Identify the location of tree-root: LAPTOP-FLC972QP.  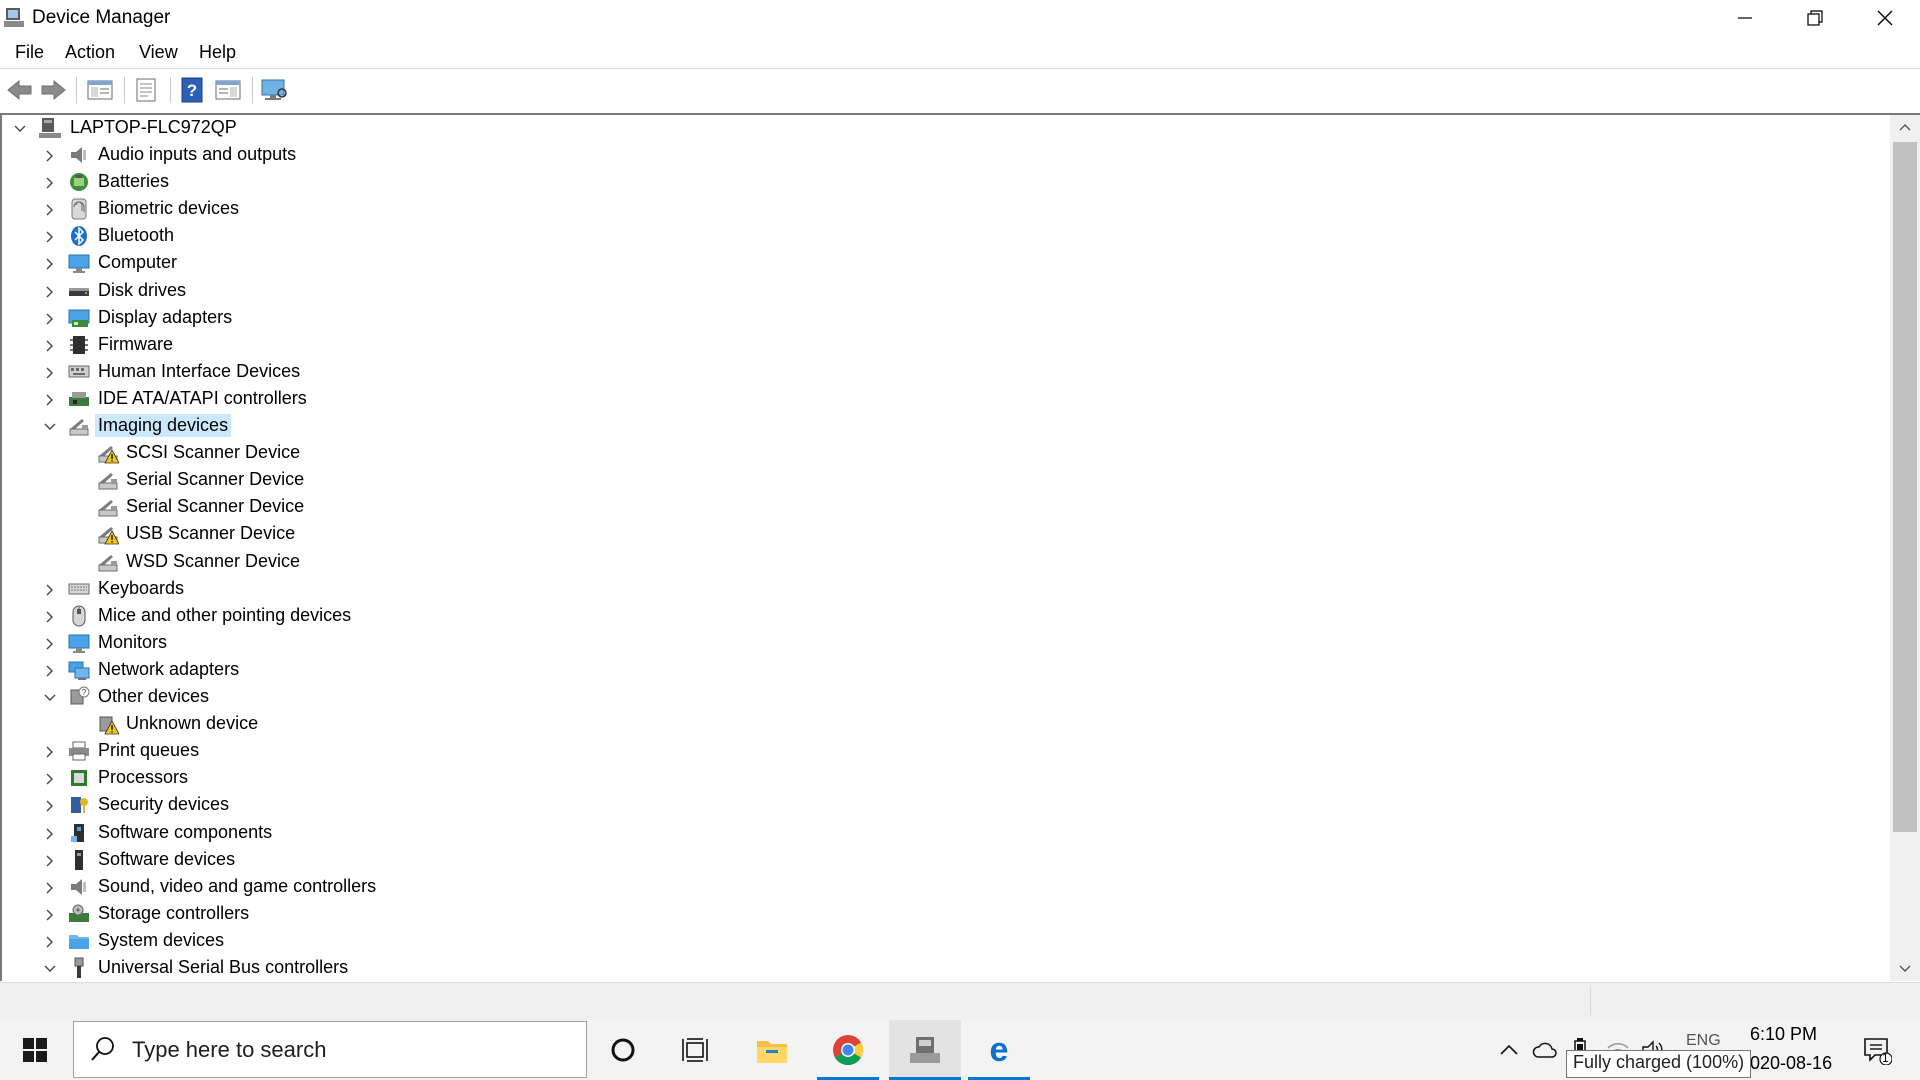
(302, 128).